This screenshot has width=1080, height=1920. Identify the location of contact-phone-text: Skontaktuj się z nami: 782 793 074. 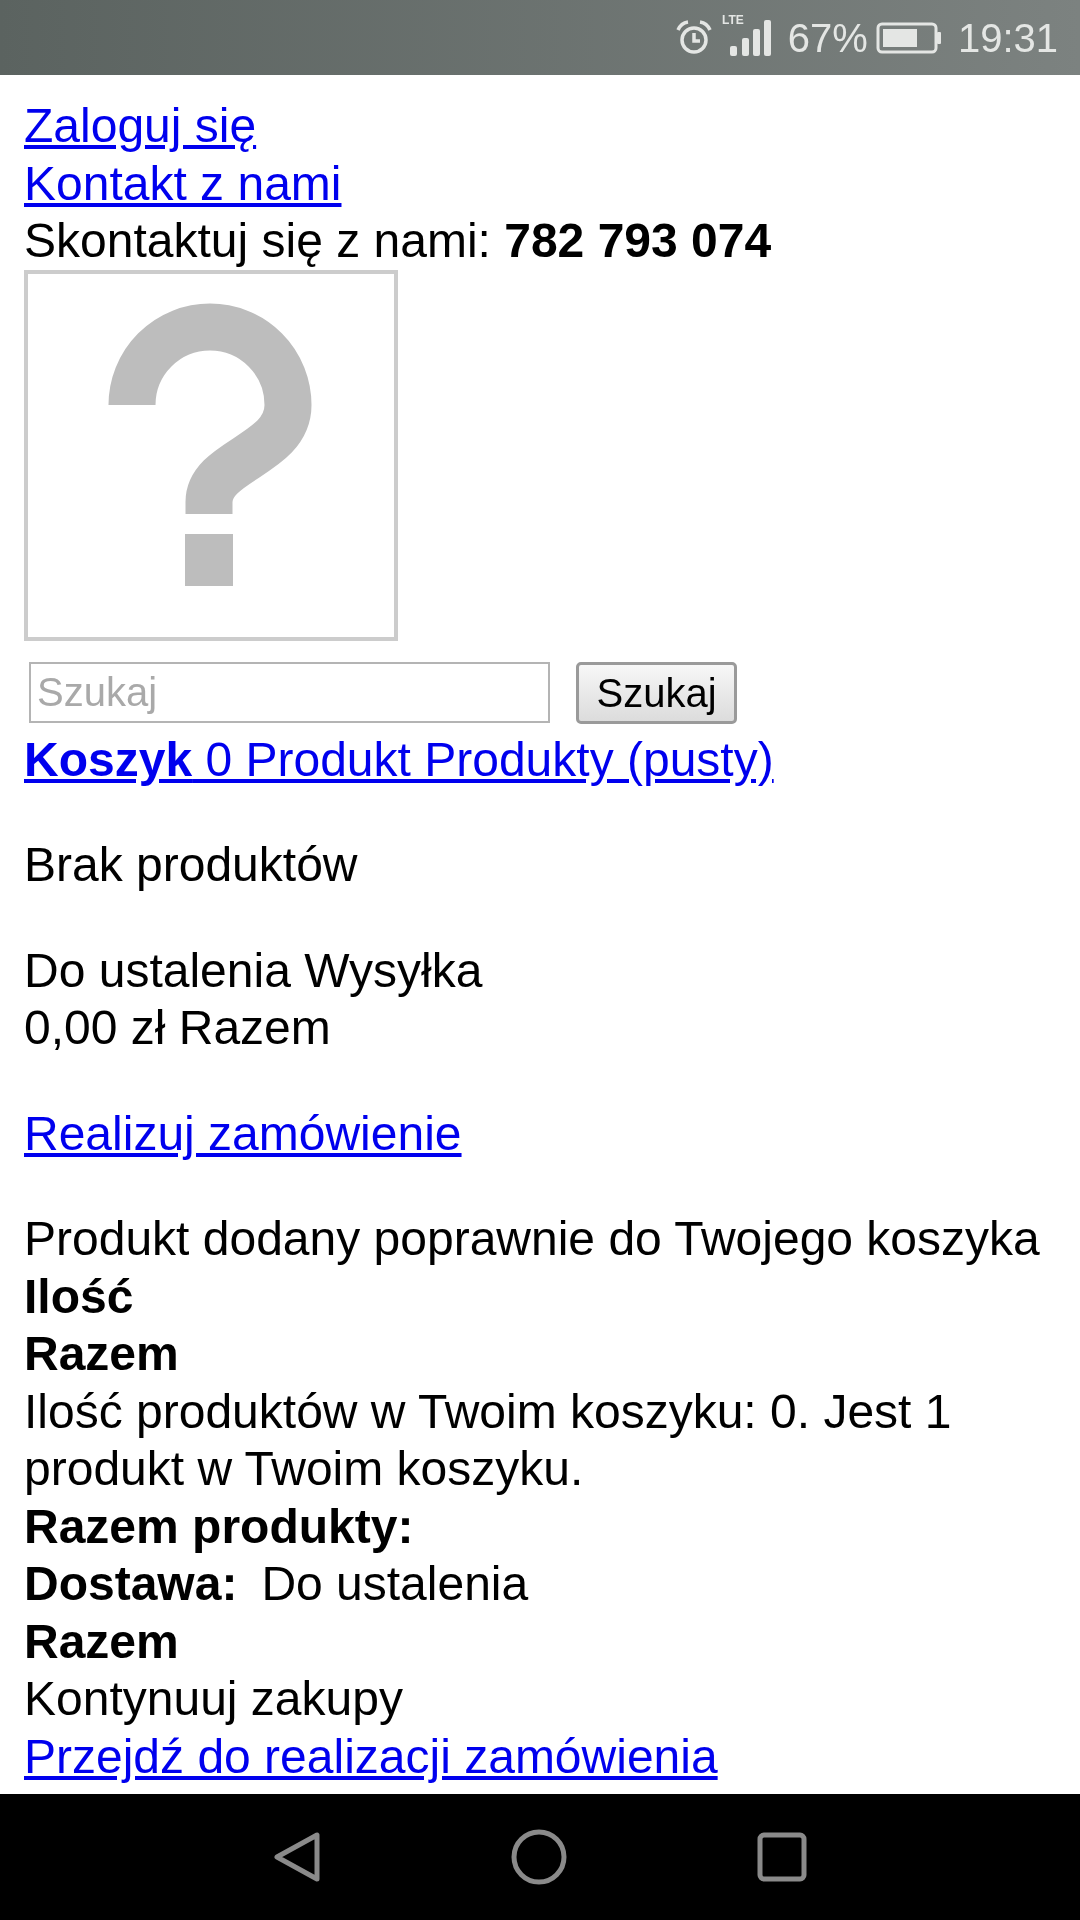
(398, 241).